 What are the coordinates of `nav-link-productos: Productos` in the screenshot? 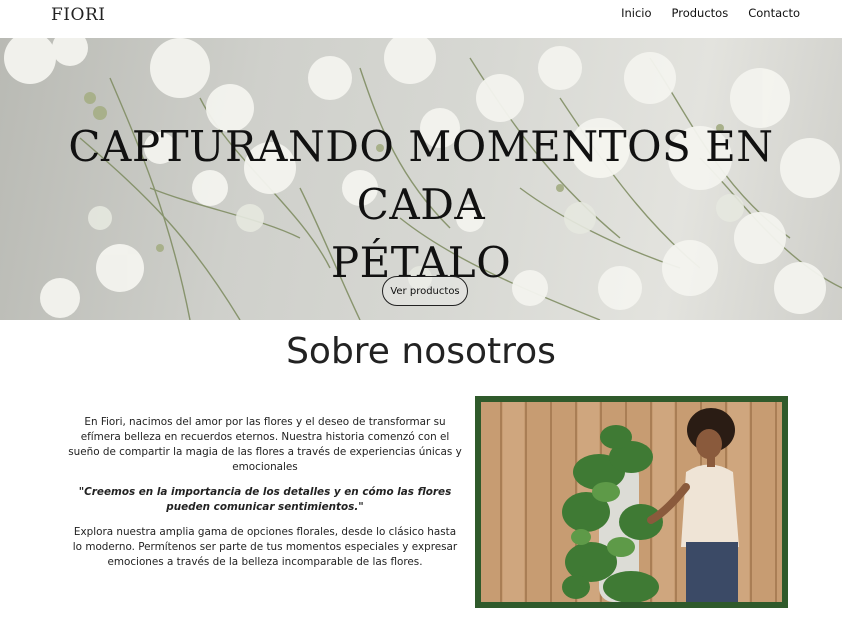 It's located at (700, 13).